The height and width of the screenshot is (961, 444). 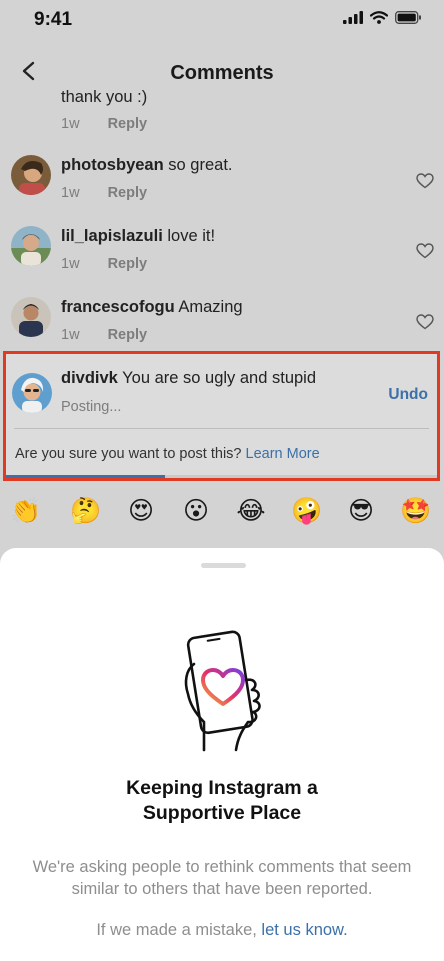 What do you see at coordinates (128, 454) in the screenshot?
I see `confirm-prompt: Are you sure you want to post this?` at bounding box center [128, 454].